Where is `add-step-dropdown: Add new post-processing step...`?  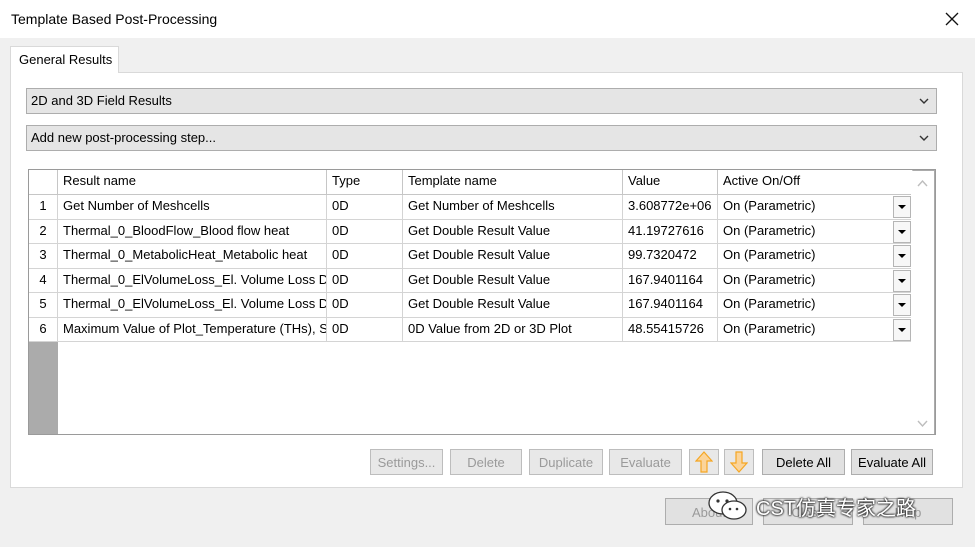
add-step-dropdown: Add new post-processing step... is located at coordinates (481, 138).